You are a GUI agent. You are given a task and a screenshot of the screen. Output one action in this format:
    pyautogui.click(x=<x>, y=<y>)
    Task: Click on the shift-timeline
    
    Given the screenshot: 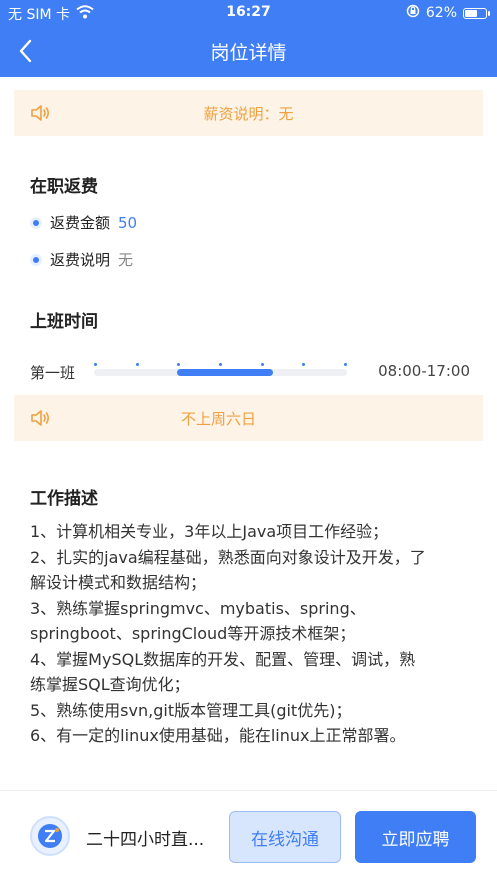 What is the action you would take?
    pyautogui.click(x=220, y=369)
    